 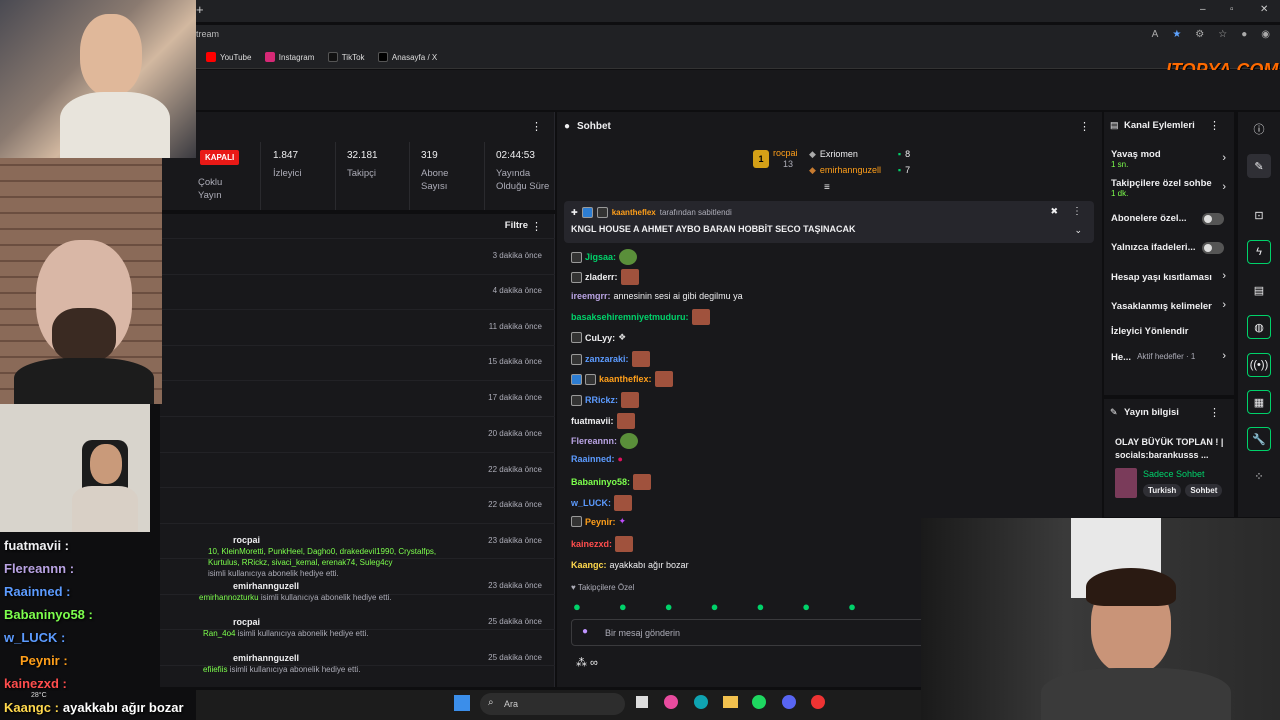 What do you see at coordinates (1136, 159) in the screenshot?
I see `action-slow-mode: Yavaş mod 1 sn.` at bounding box center [1136, 159].